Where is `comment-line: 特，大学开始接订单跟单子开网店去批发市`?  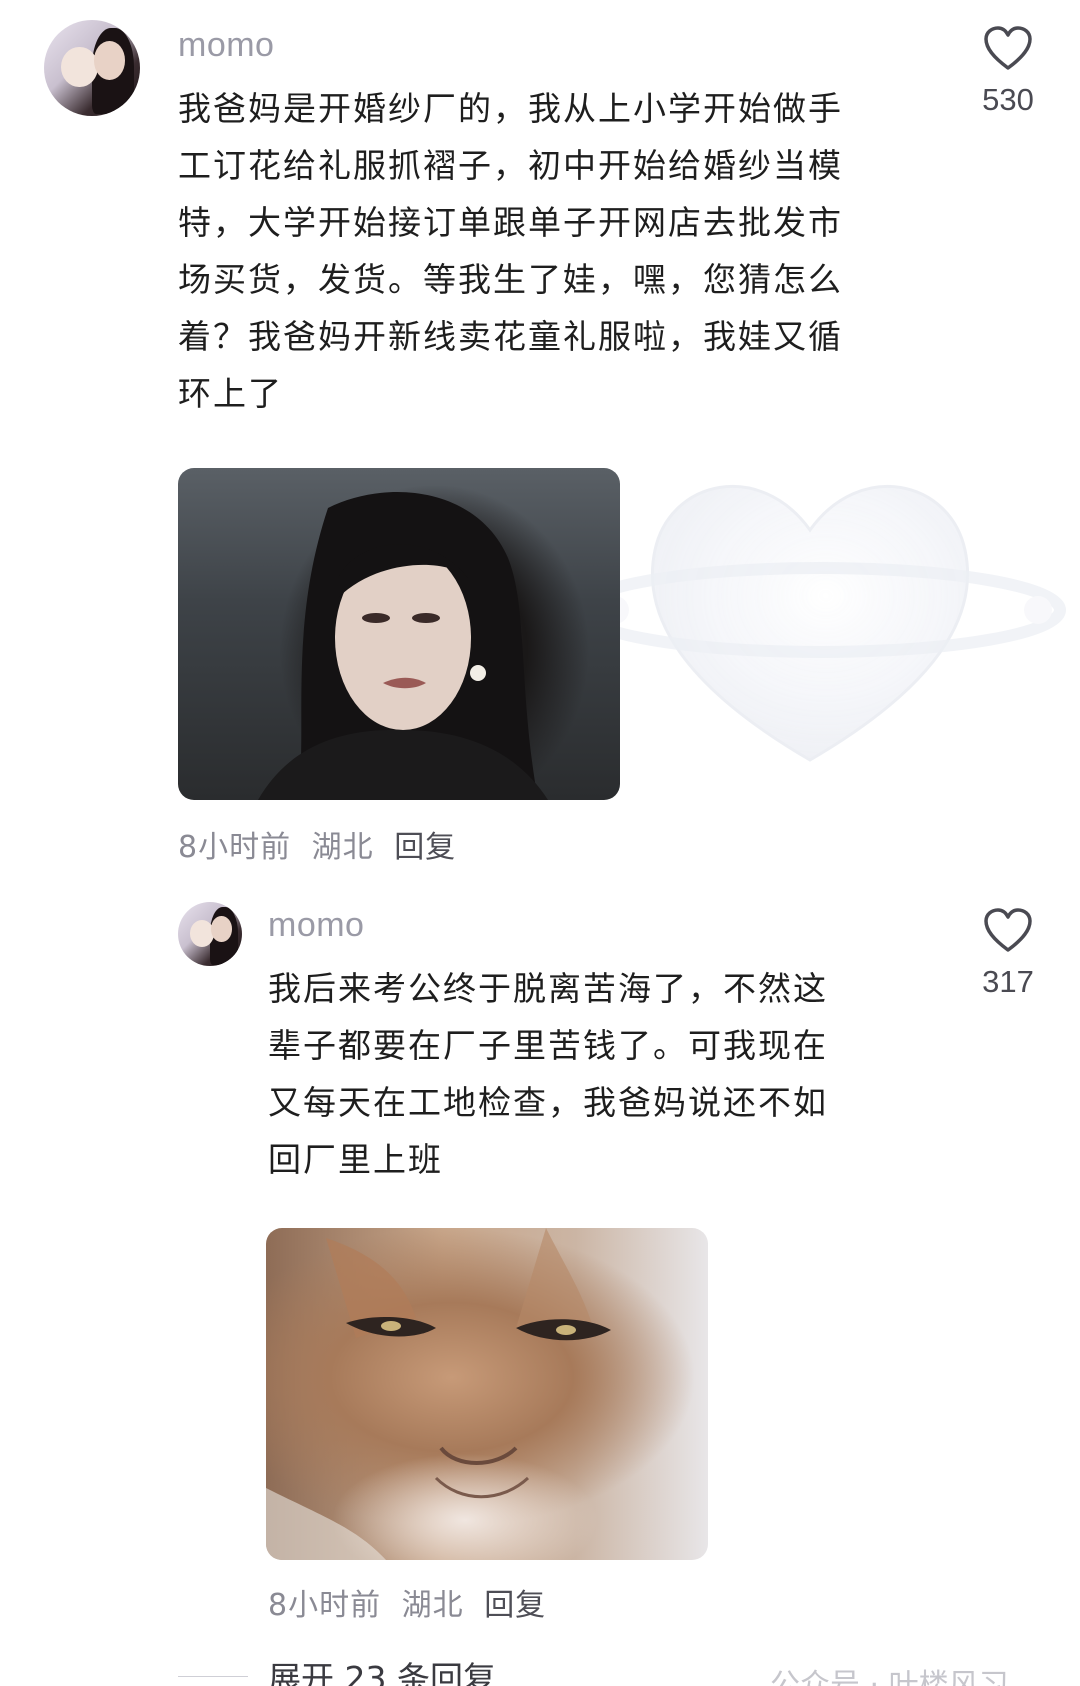
comment-line: 特，大学开始接订单跟单子开网店去批发市 is located at coordinates (510, 222).